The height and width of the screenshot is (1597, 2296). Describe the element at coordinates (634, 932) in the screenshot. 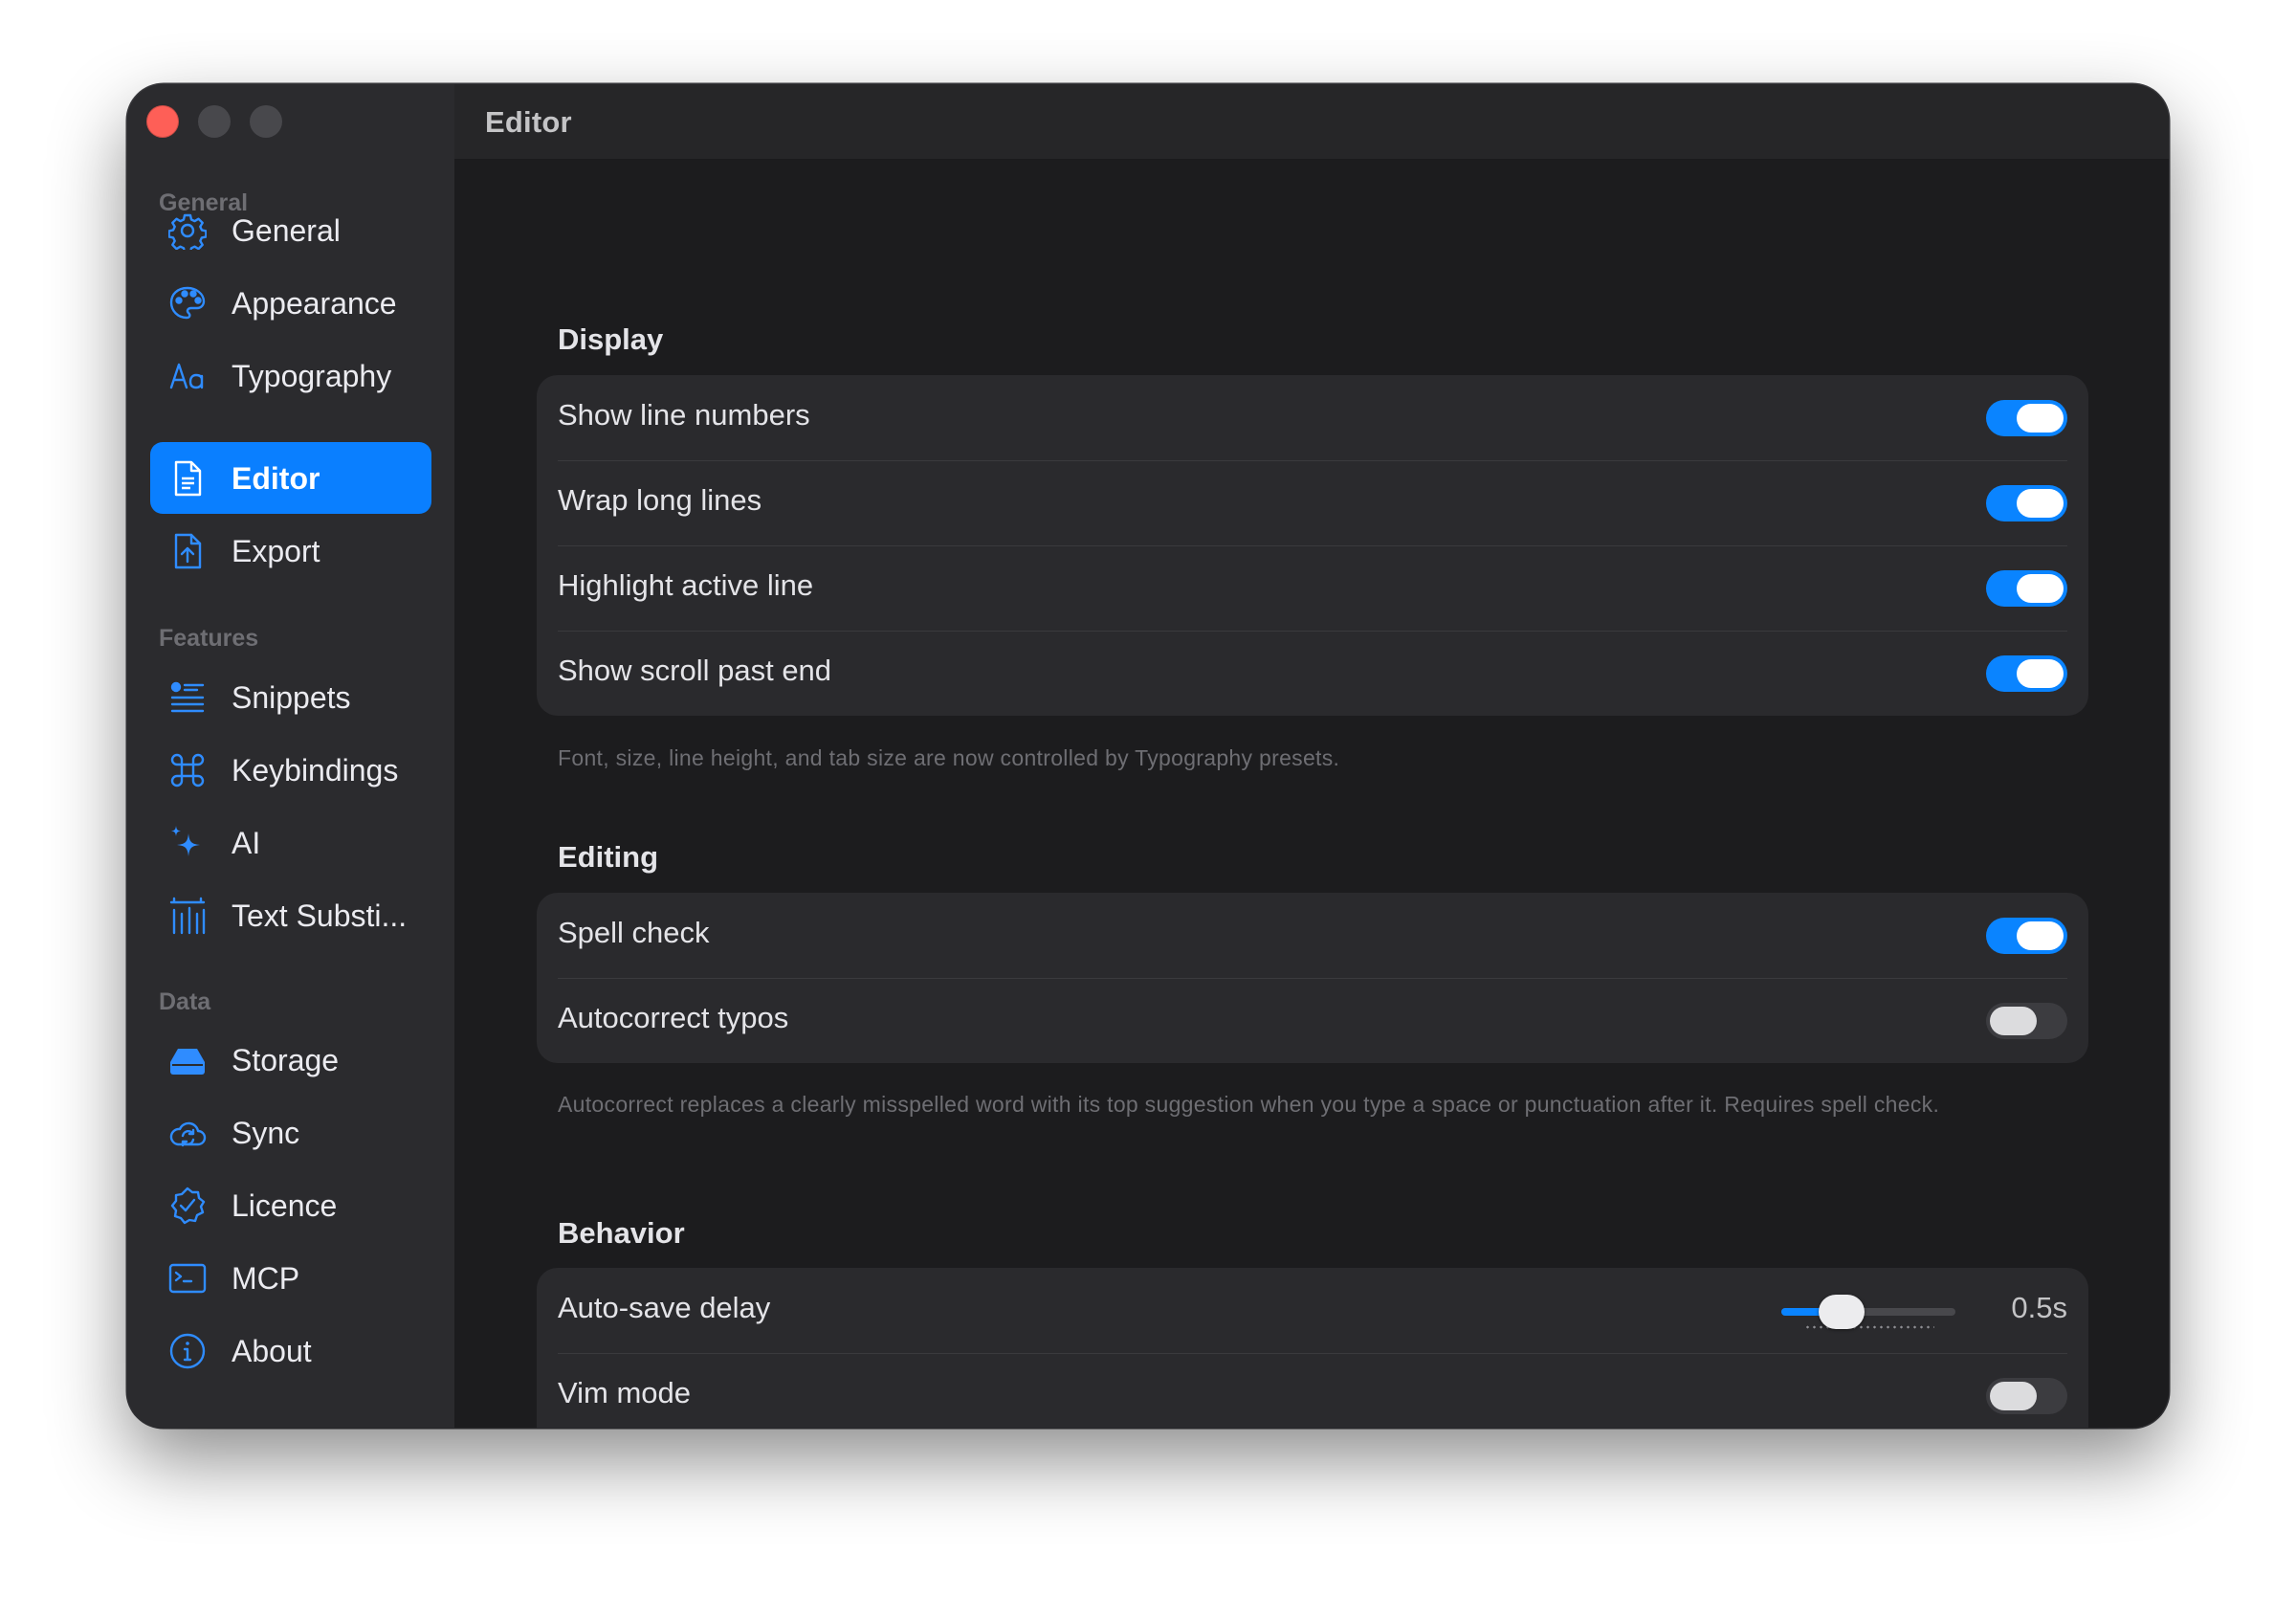

I see `setting-label: Spell check` at that location.